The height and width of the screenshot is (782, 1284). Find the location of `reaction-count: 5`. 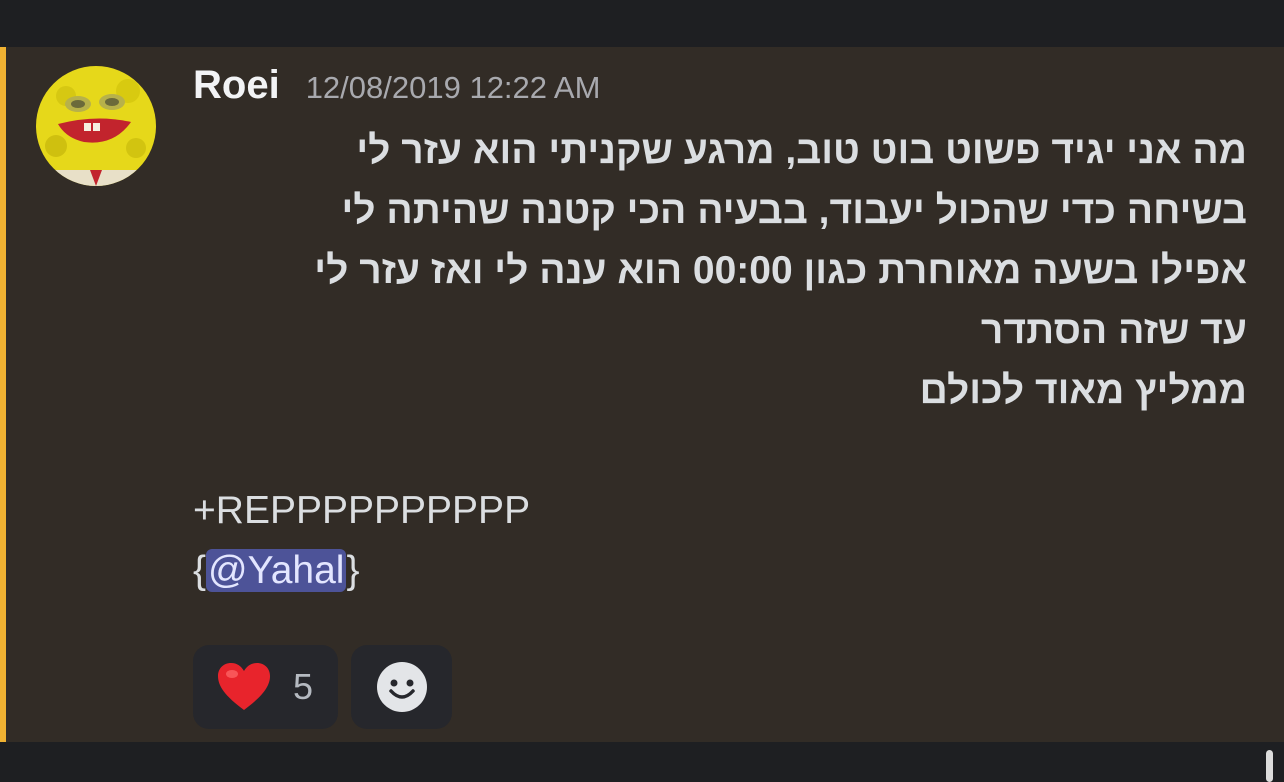

reaction-count: 5 is located at coordinates (303, 686).